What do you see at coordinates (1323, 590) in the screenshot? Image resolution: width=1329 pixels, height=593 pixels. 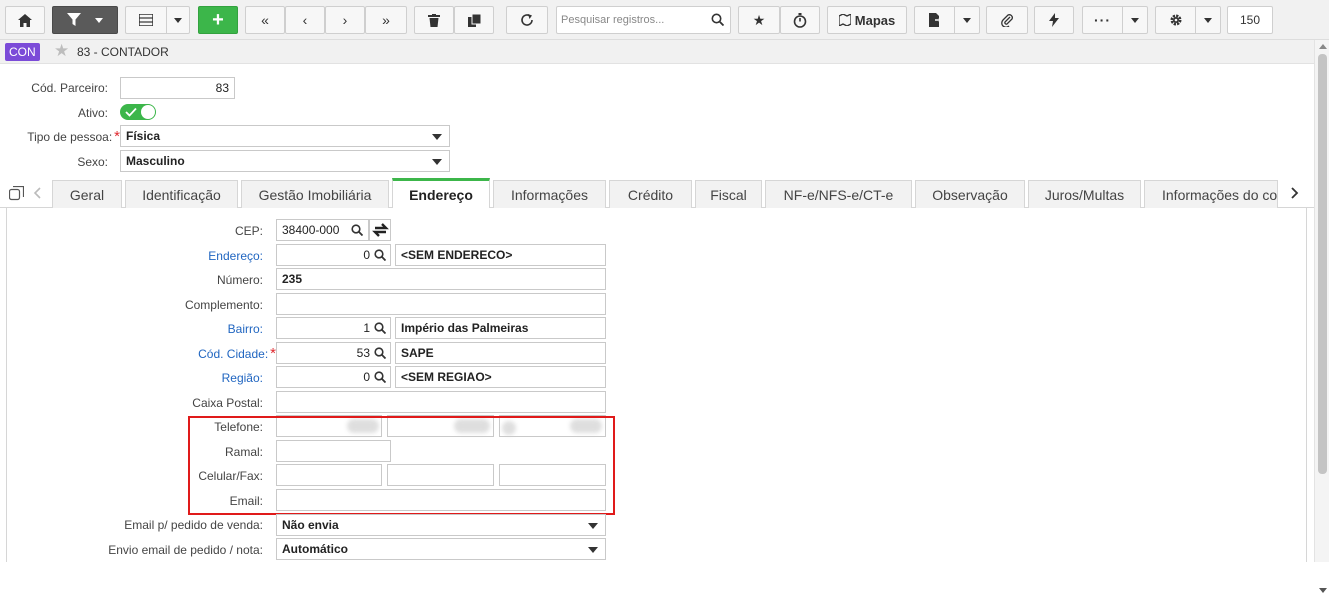 I see `scroll-down-arrow-icon` at bounding box center [1323, 590].